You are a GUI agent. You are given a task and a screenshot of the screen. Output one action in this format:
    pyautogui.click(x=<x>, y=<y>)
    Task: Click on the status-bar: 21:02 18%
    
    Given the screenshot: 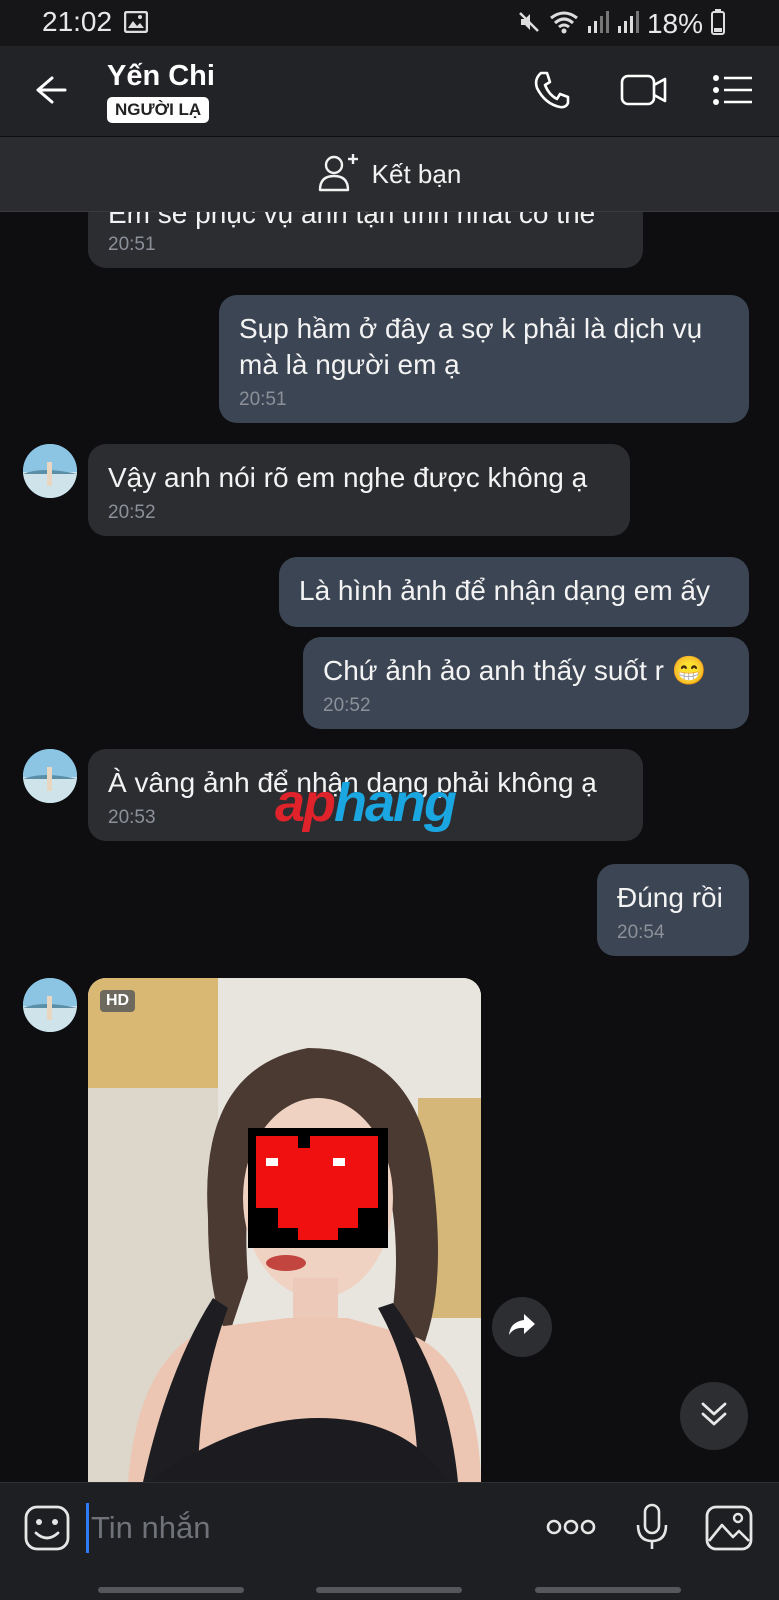 What is the action you would take?
    pyautogui.click(x=389, y=23)
    